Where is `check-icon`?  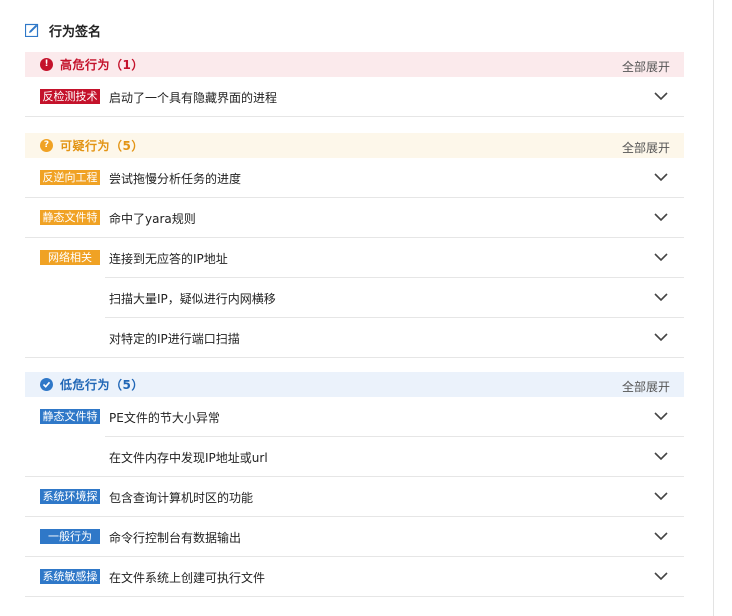
check-icon is located at coordinates (46, 384).